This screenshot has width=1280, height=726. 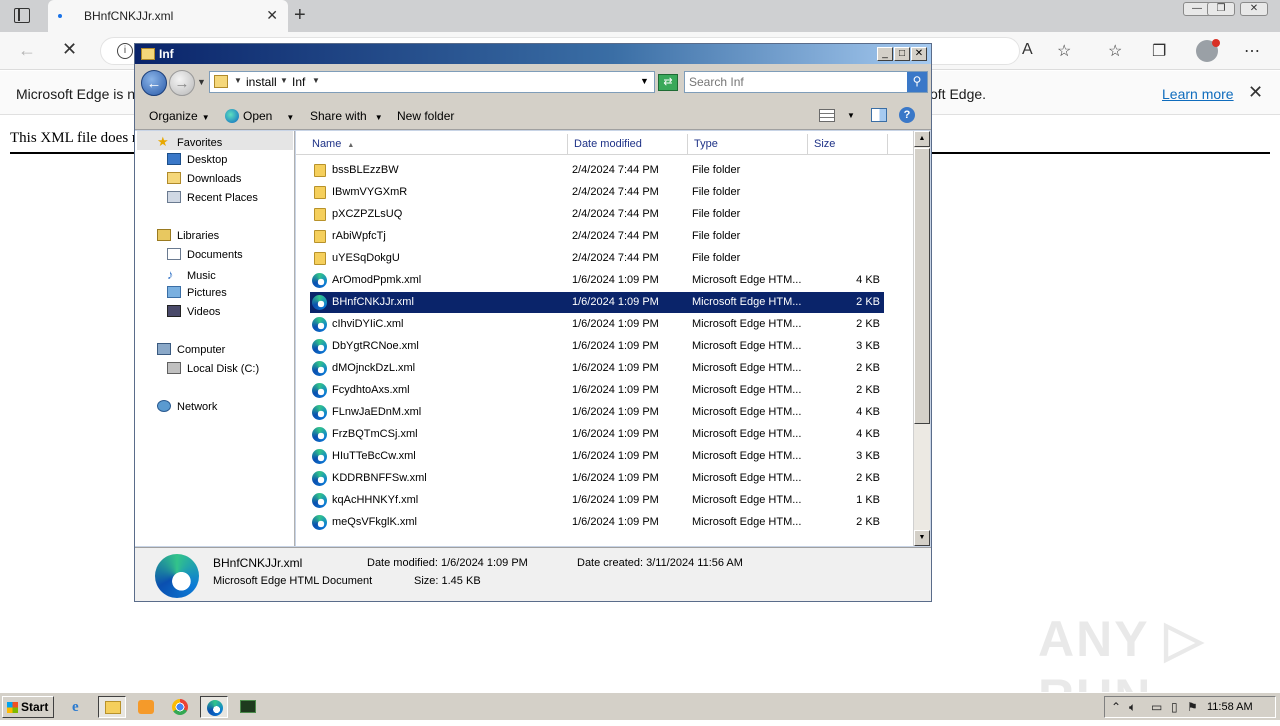 I want to click on nav-desktop: Desktop, so click(x=197, y=159).